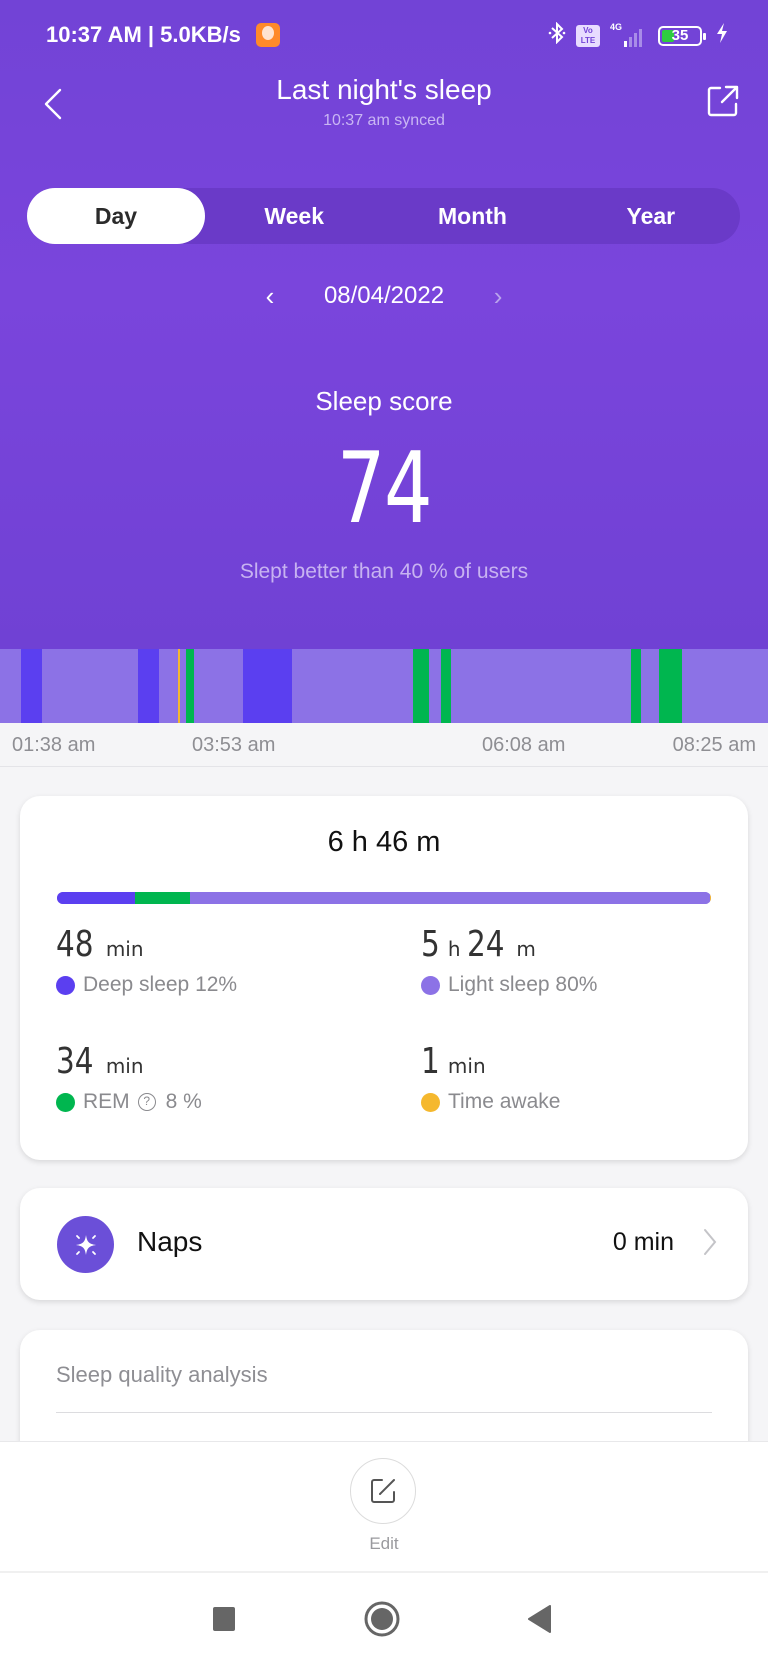  What do you see at coordinates (430, 1061) in the screenshot?
I see `awake-number: 1` at bounding box center [430, 1061].